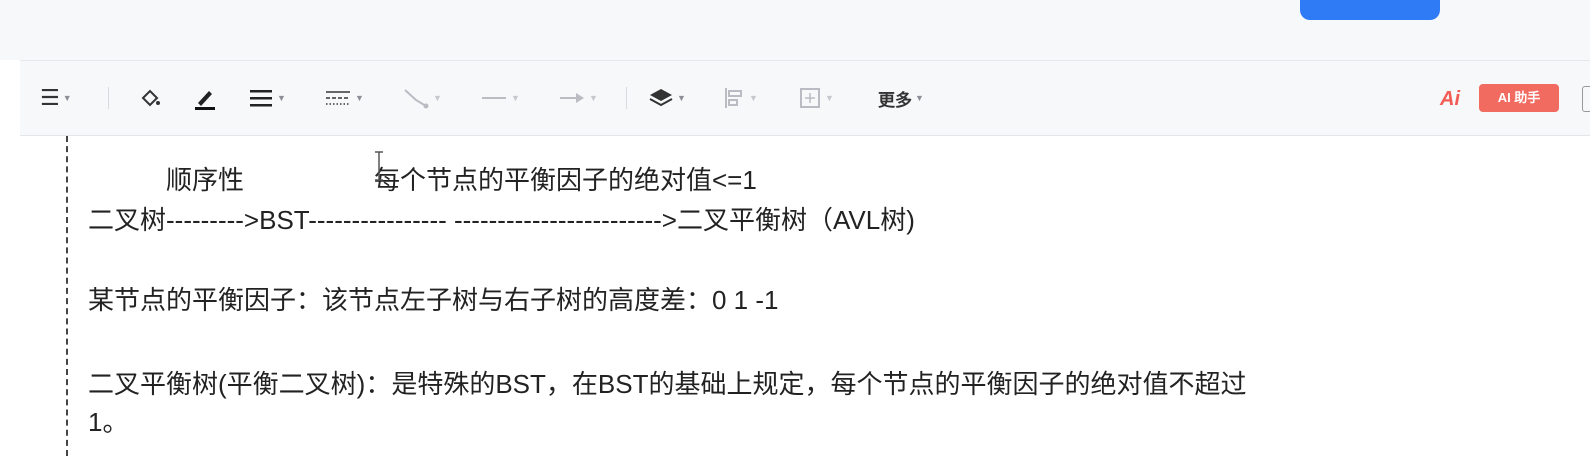  What do you see at coordinates (1586, 99) in the screenshot?
I see `panel-toggle-button` at bounding box center [1586, 99].